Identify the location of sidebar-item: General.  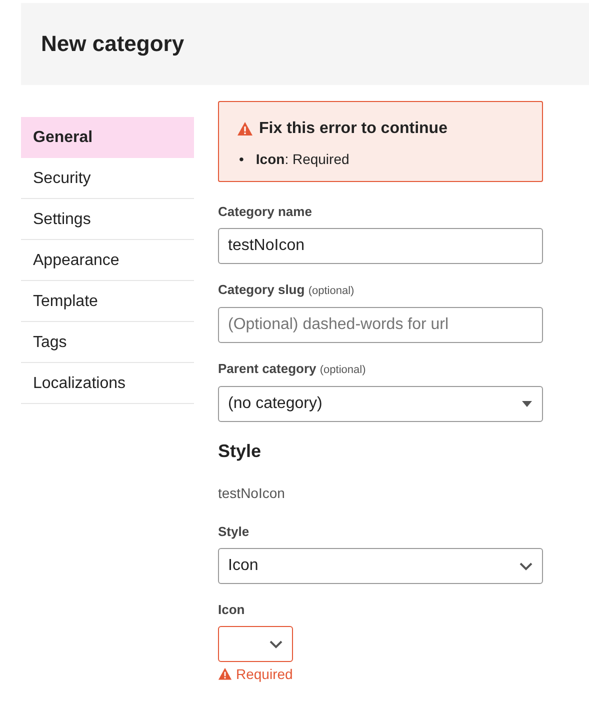
(107, 137).